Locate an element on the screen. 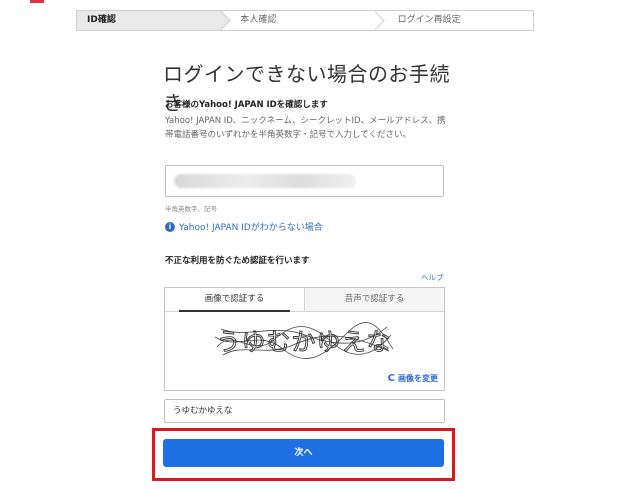 The width and height of the screenshot is (630, 489). tab-image-auth: 画像で認証する is located at coordinates (234, 300).